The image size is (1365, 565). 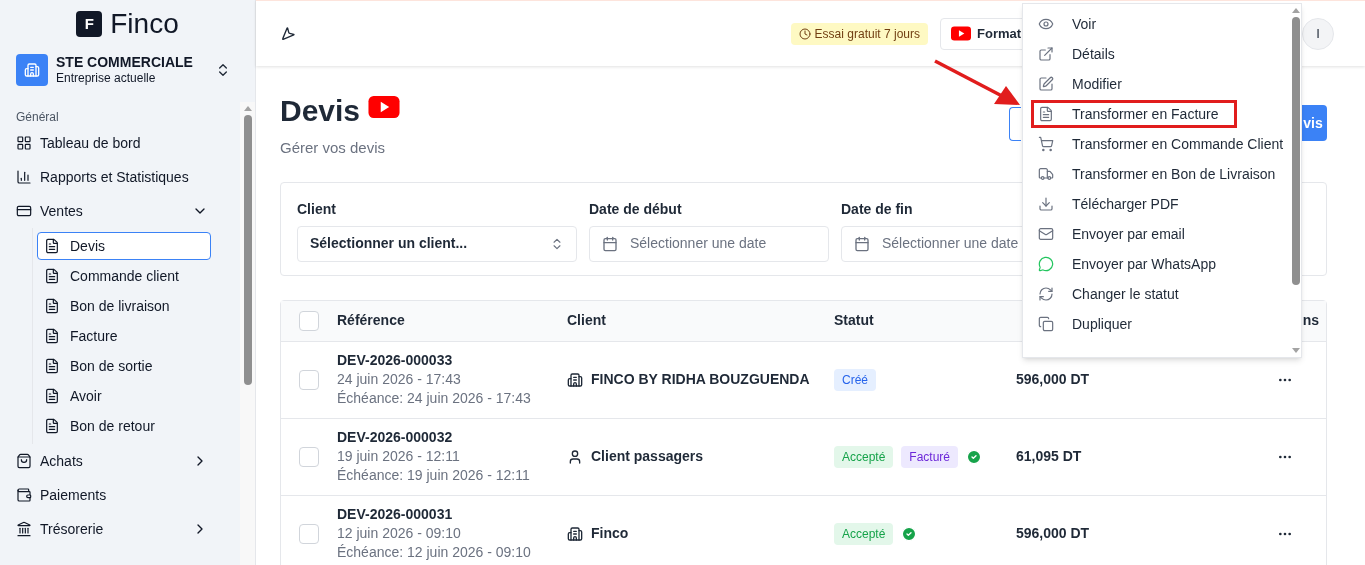 What do you see at coordinates (1318, 33) in the screenshot?
I see `avatar: I` at bounding box center [1318, 33].